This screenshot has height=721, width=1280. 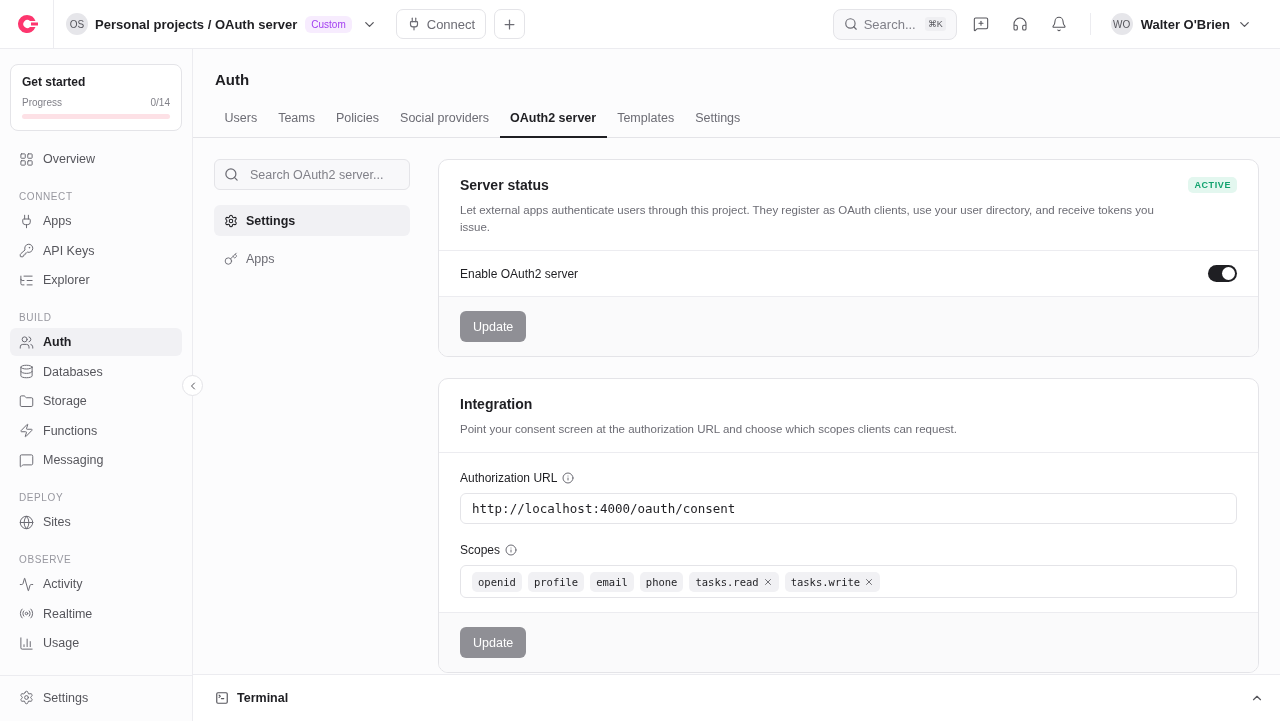 I want to click on sidebar-item: Explorer, so click(x=96, y=280).